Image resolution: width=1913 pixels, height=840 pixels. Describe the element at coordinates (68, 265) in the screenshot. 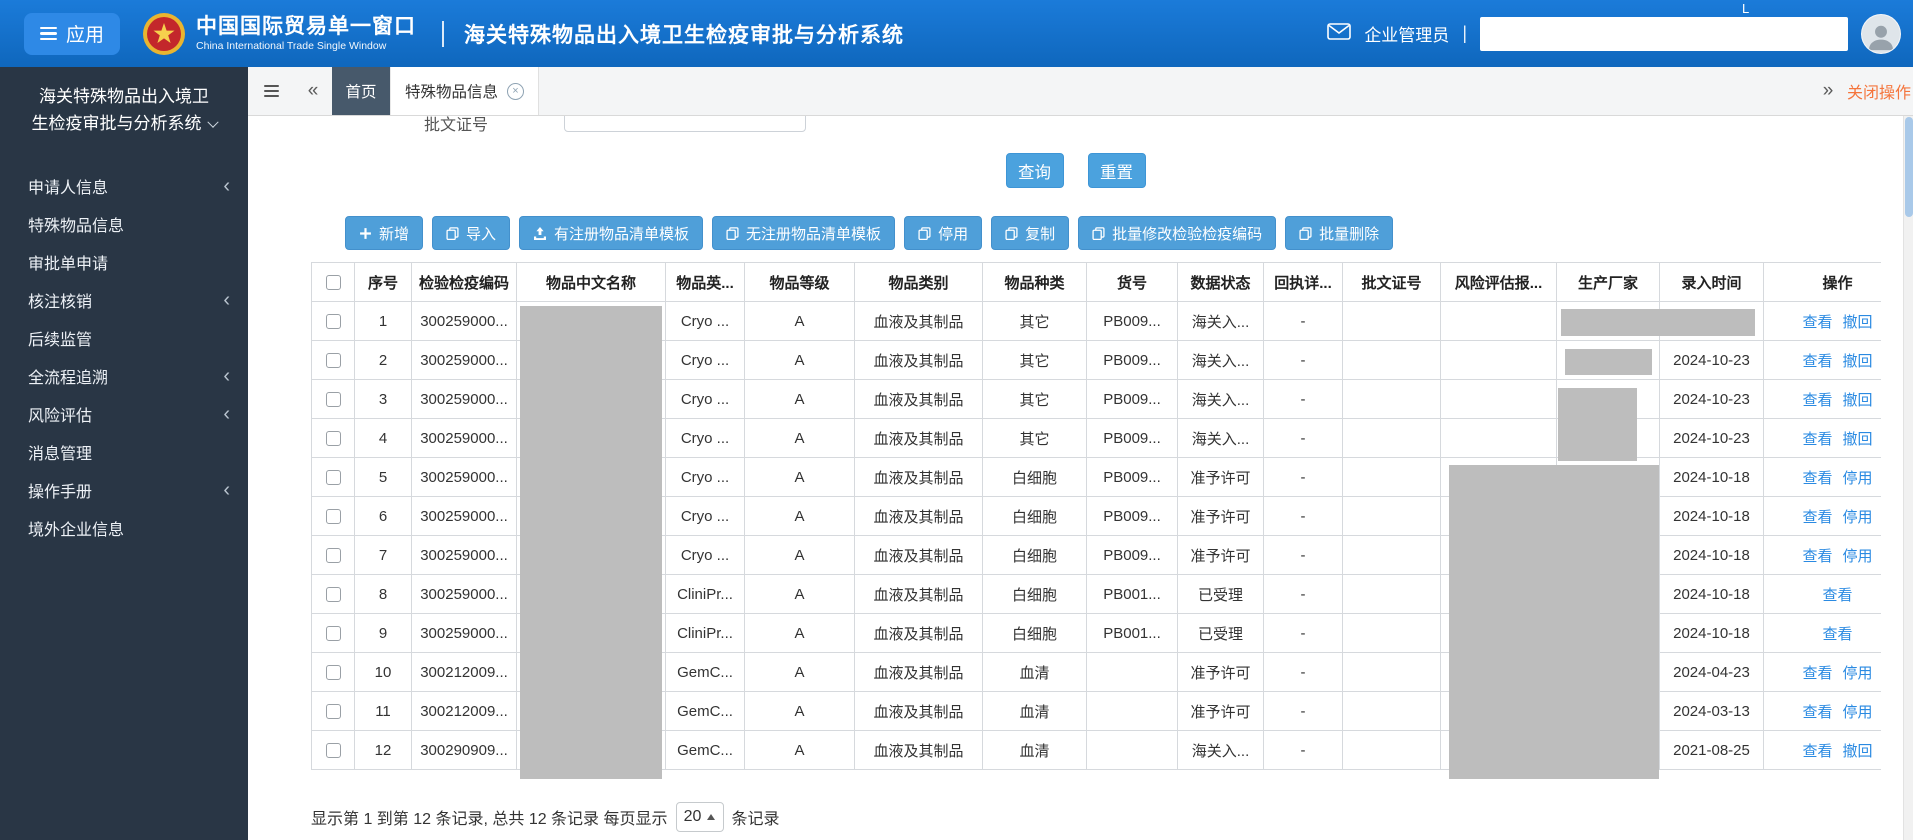

I see `sidebar-item-label: 审批单申请` at that location.